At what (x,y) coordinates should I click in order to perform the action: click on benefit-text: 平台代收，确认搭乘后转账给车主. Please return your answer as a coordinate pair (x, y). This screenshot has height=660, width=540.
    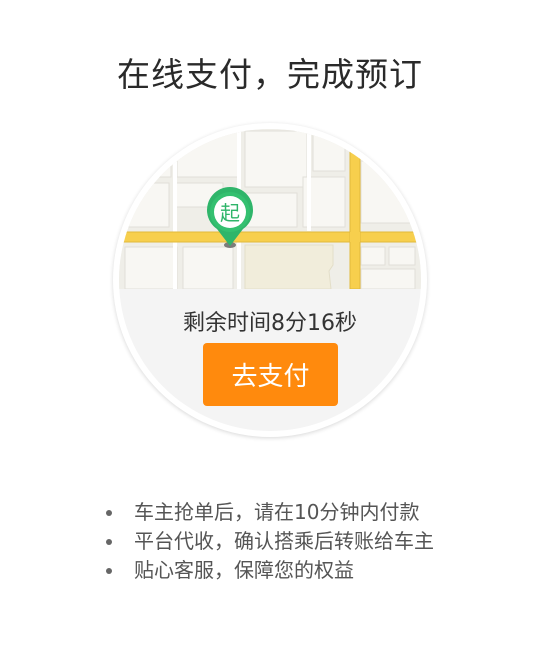
    Looking at the image, I should click on (284, 541).